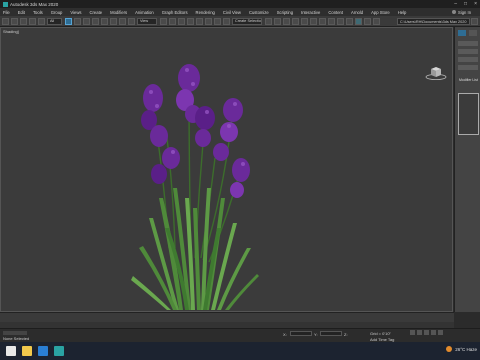 This screenshot has width=480, height=360. Describe the element at coordinates (240, 351) in the screenshot. I see `windows-taskbar` at that location.